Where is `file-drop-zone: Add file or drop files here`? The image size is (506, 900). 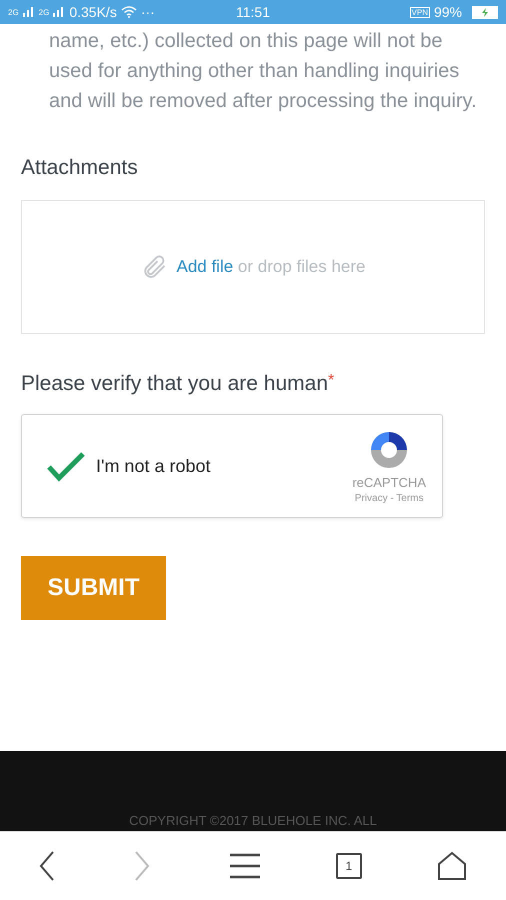 file-drop-zone: Add file or drop files here is located at coordinates (253, 267).